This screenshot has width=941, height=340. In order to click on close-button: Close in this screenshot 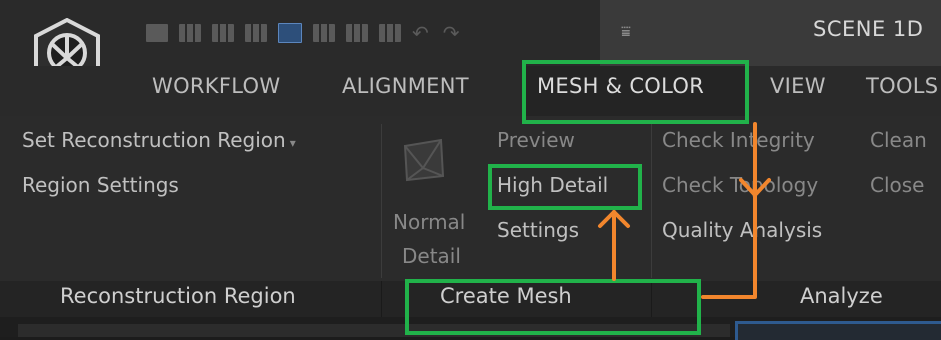, I will do `click(897, 185)`.